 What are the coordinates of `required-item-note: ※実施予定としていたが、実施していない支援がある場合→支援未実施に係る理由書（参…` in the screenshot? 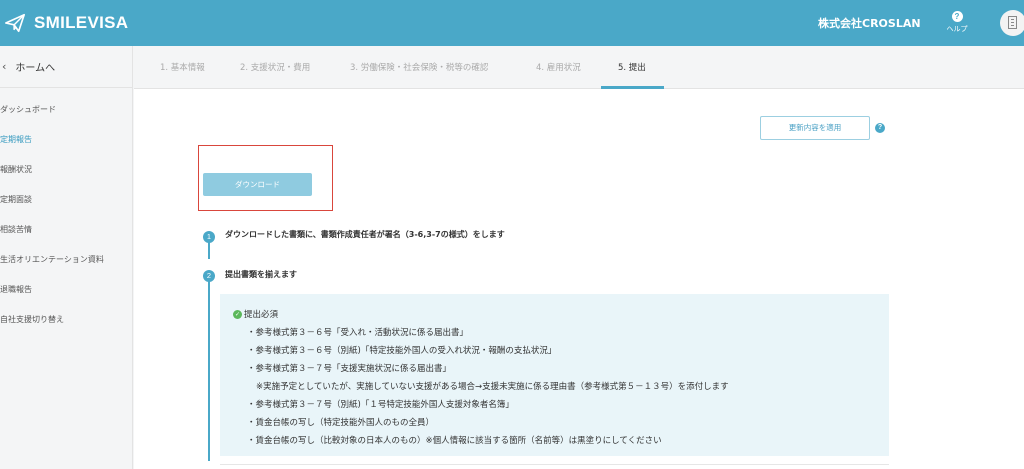 It's located at (492, 387).